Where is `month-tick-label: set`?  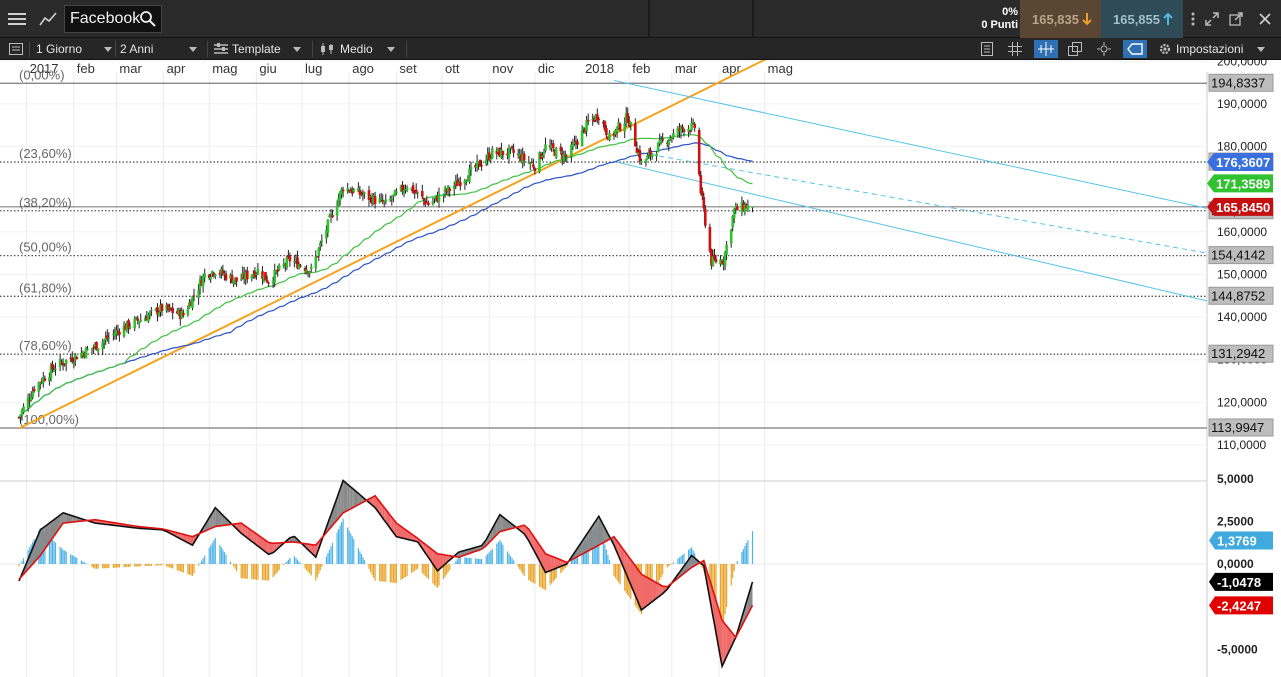 month-tick-label: set is located at coordinates (408, 68).